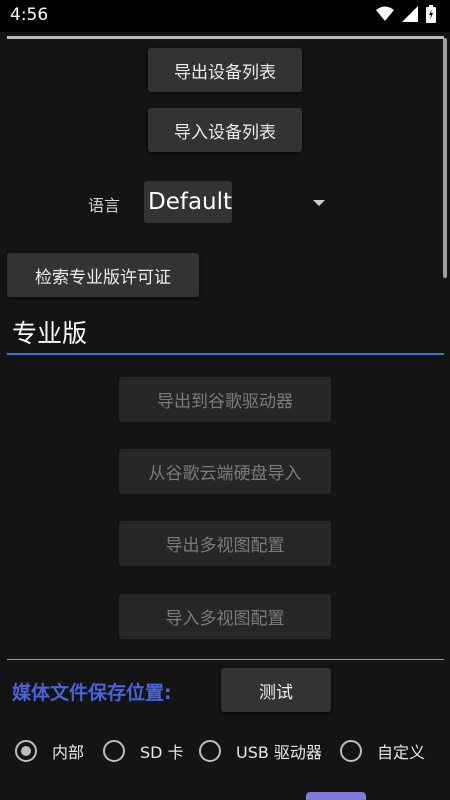 The height and width of the screenshot is (800, 450). I want to click on import-device-list-button: 导入设备列表, so click(225, 130).